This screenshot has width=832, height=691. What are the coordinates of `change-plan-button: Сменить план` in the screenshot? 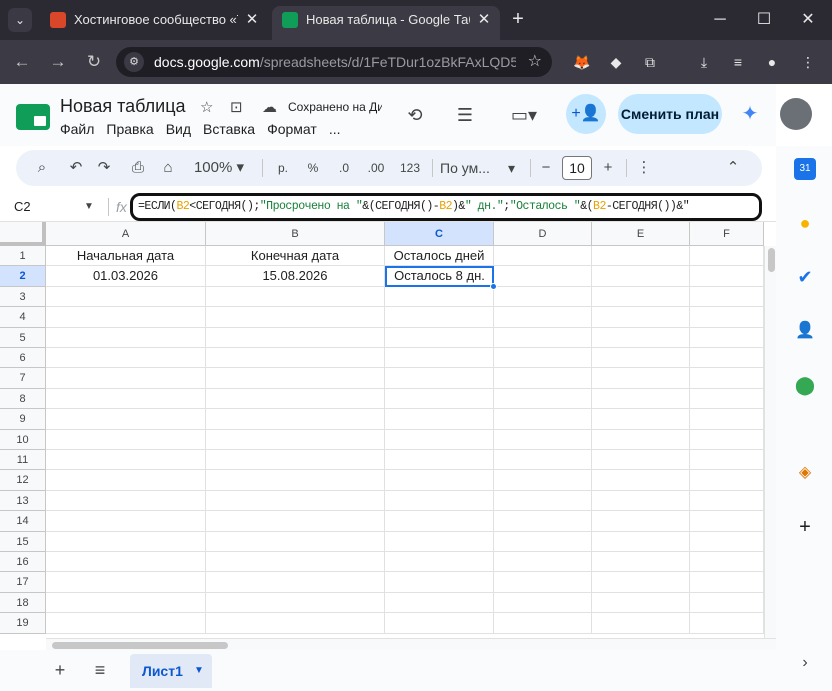 It's located at (670, 114).